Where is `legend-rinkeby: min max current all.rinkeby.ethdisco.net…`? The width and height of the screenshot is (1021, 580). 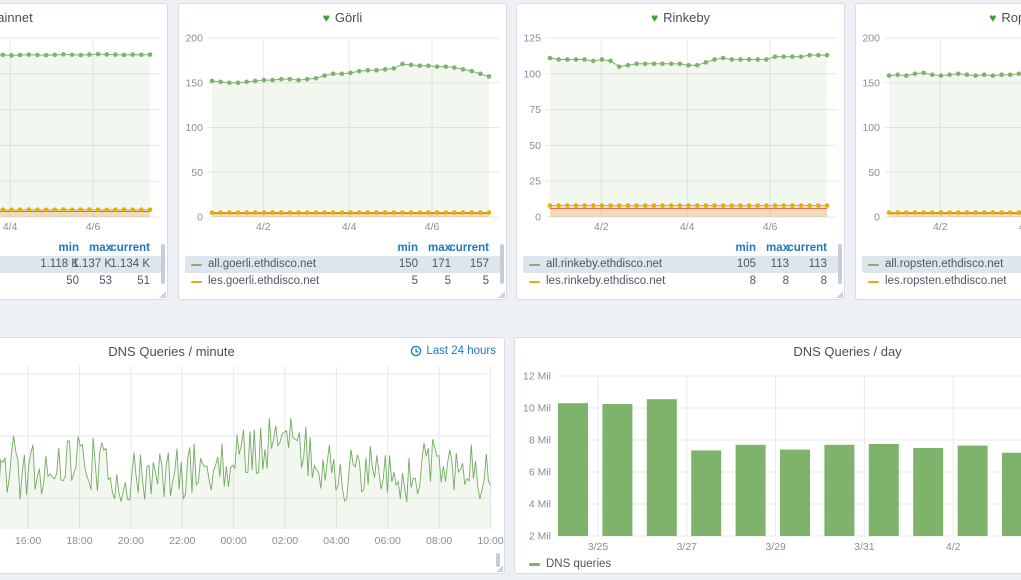
legend-rinkeby: min max current all.rinkeby.ethdisco.net… is located at coordinates (680, 265).